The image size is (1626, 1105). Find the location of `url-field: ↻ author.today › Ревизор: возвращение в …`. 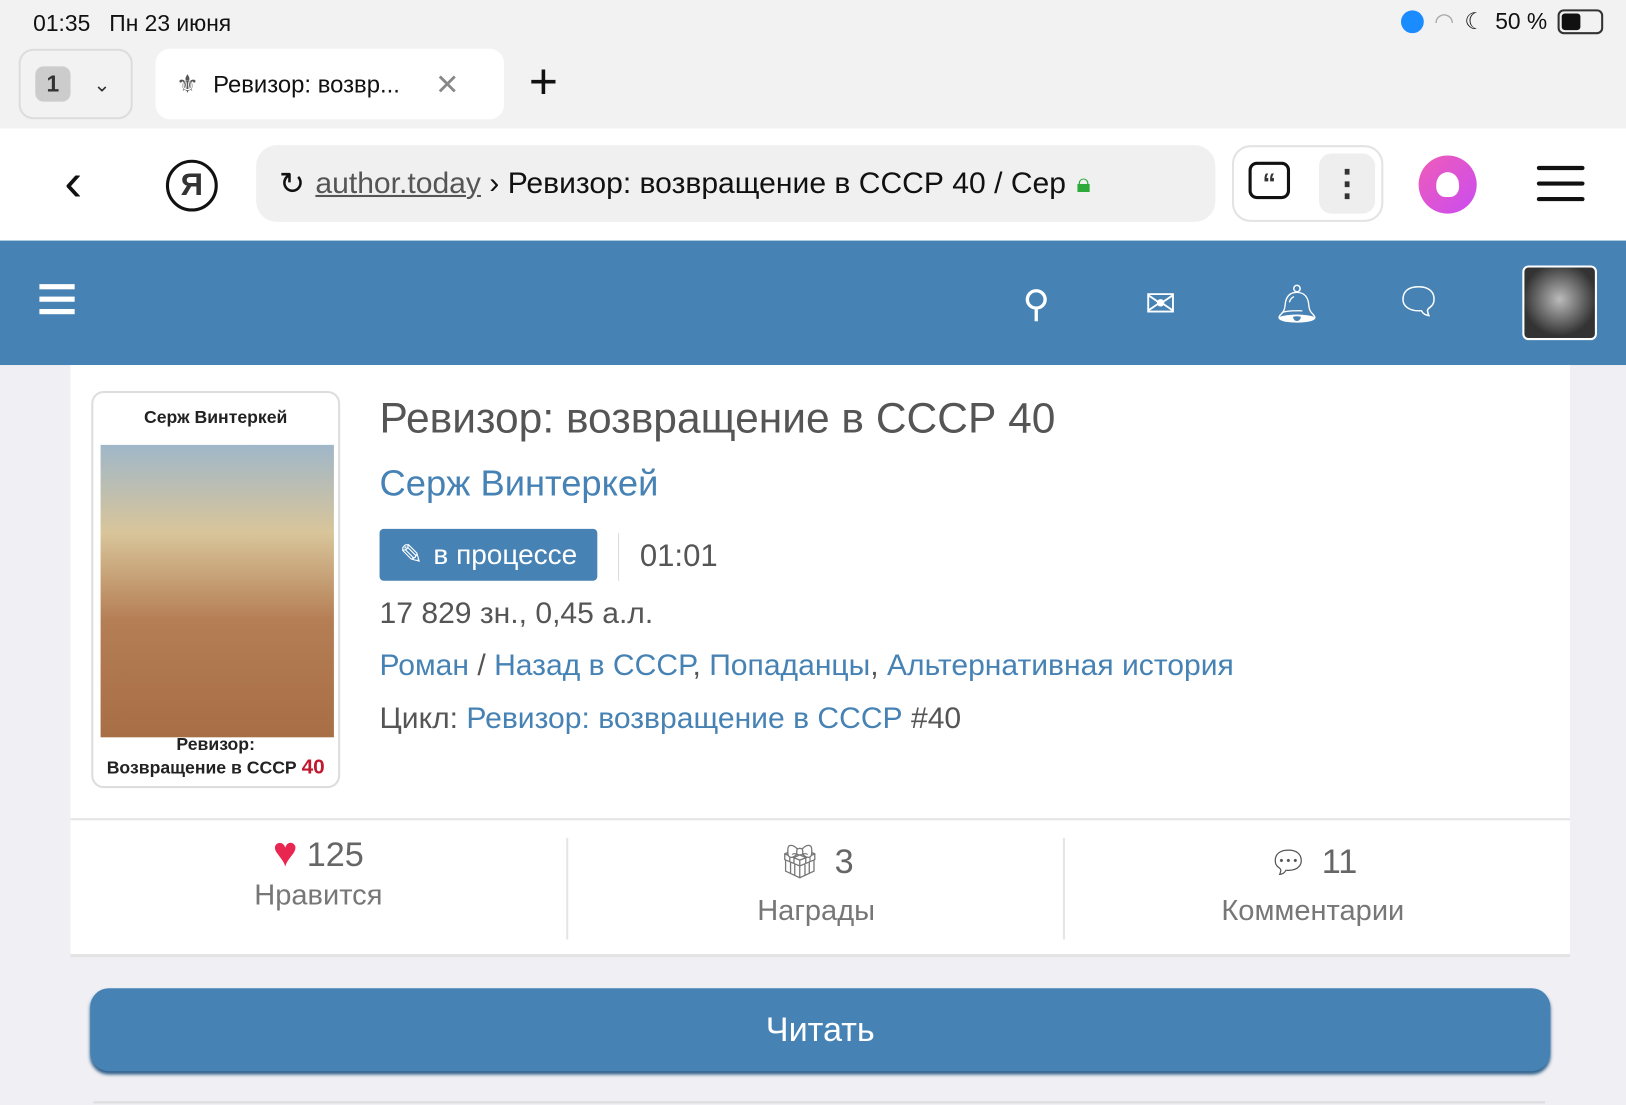

url-field: ↻ author.today › Ревизор: возвращение в … is located at coordinates (736, 183).